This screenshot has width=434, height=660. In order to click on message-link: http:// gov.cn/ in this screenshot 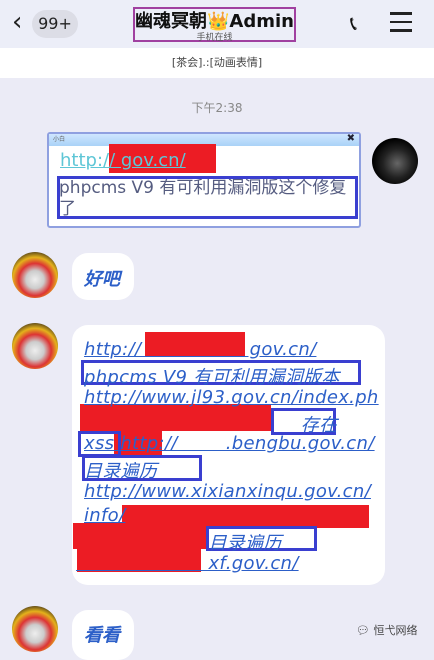, I will do `click(200, 349)`.